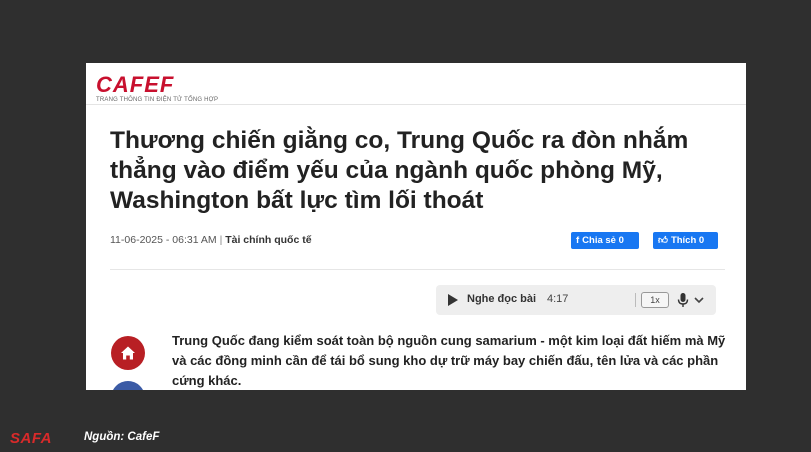 The height and width of the screenshot is (452, 811). I want to click on facebook-like-button: 👍︎ Thích 0, so click(685, 240).